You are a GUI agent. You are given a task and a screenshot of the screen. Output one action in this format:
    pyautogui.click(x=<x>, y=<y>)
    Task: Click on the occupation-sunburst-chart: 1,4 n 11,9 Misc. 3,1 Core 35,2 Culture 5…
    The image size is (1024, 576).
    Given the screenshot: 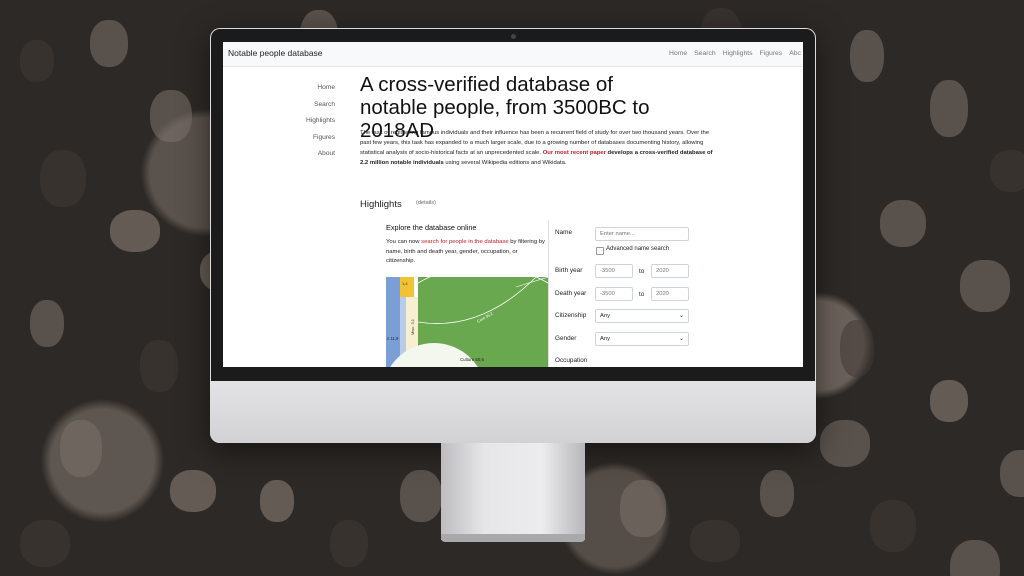 What is the action you would take?
    pyautogui.click(x=467, y=322)
    